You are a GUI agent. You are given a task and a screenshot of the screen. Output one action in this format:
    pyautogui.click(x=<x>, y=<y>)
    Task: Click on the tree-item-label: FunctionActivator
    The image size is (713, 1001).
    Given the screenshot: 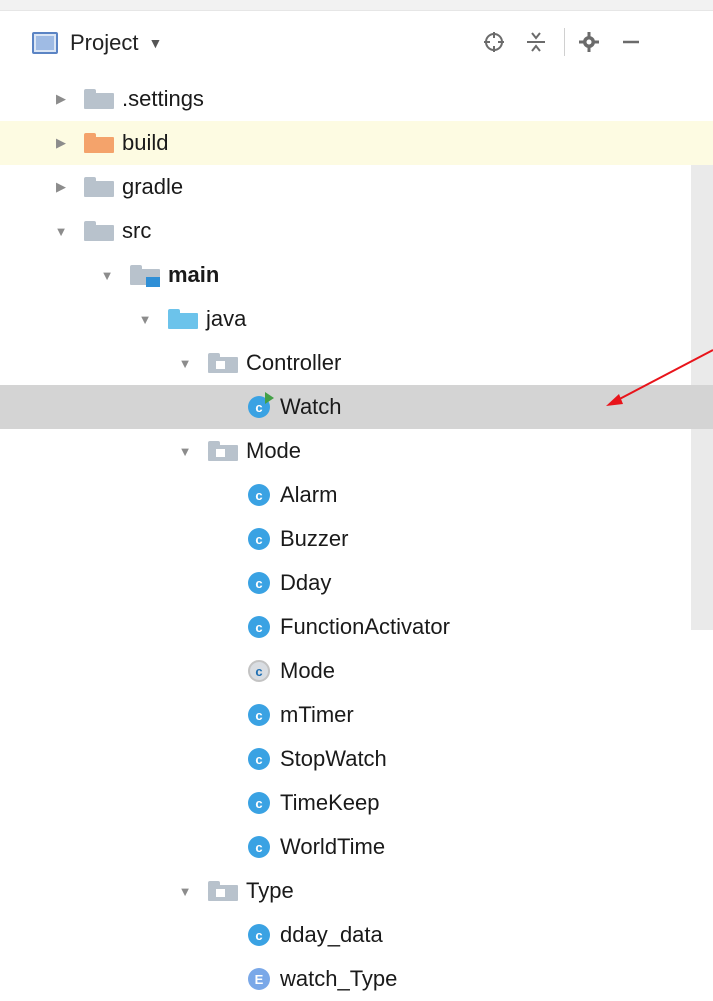 What is the action you would take?
    pyautogui.click(x=365, y=626)
    